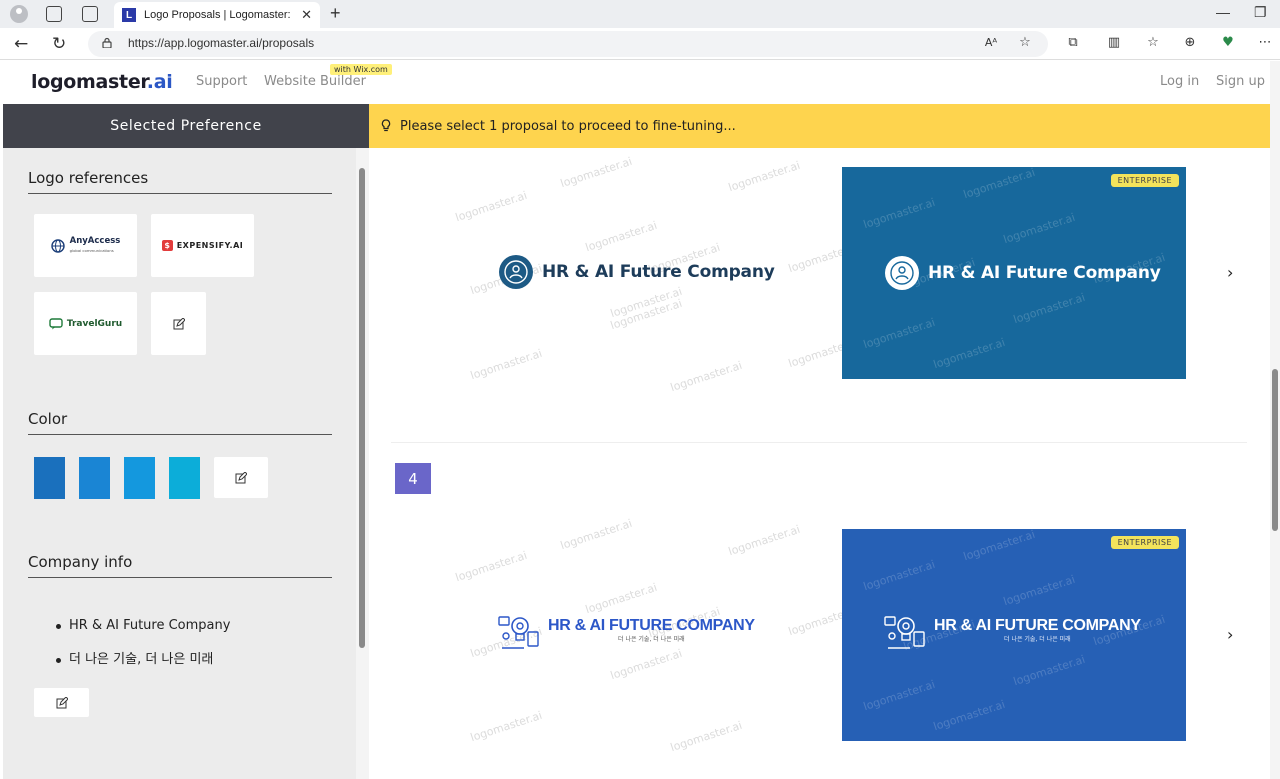 The image size is (1280, 779). Describe the element at coordinates (306, 15) in the screenshot. I see `close-tab-icon: ✕` at that location.